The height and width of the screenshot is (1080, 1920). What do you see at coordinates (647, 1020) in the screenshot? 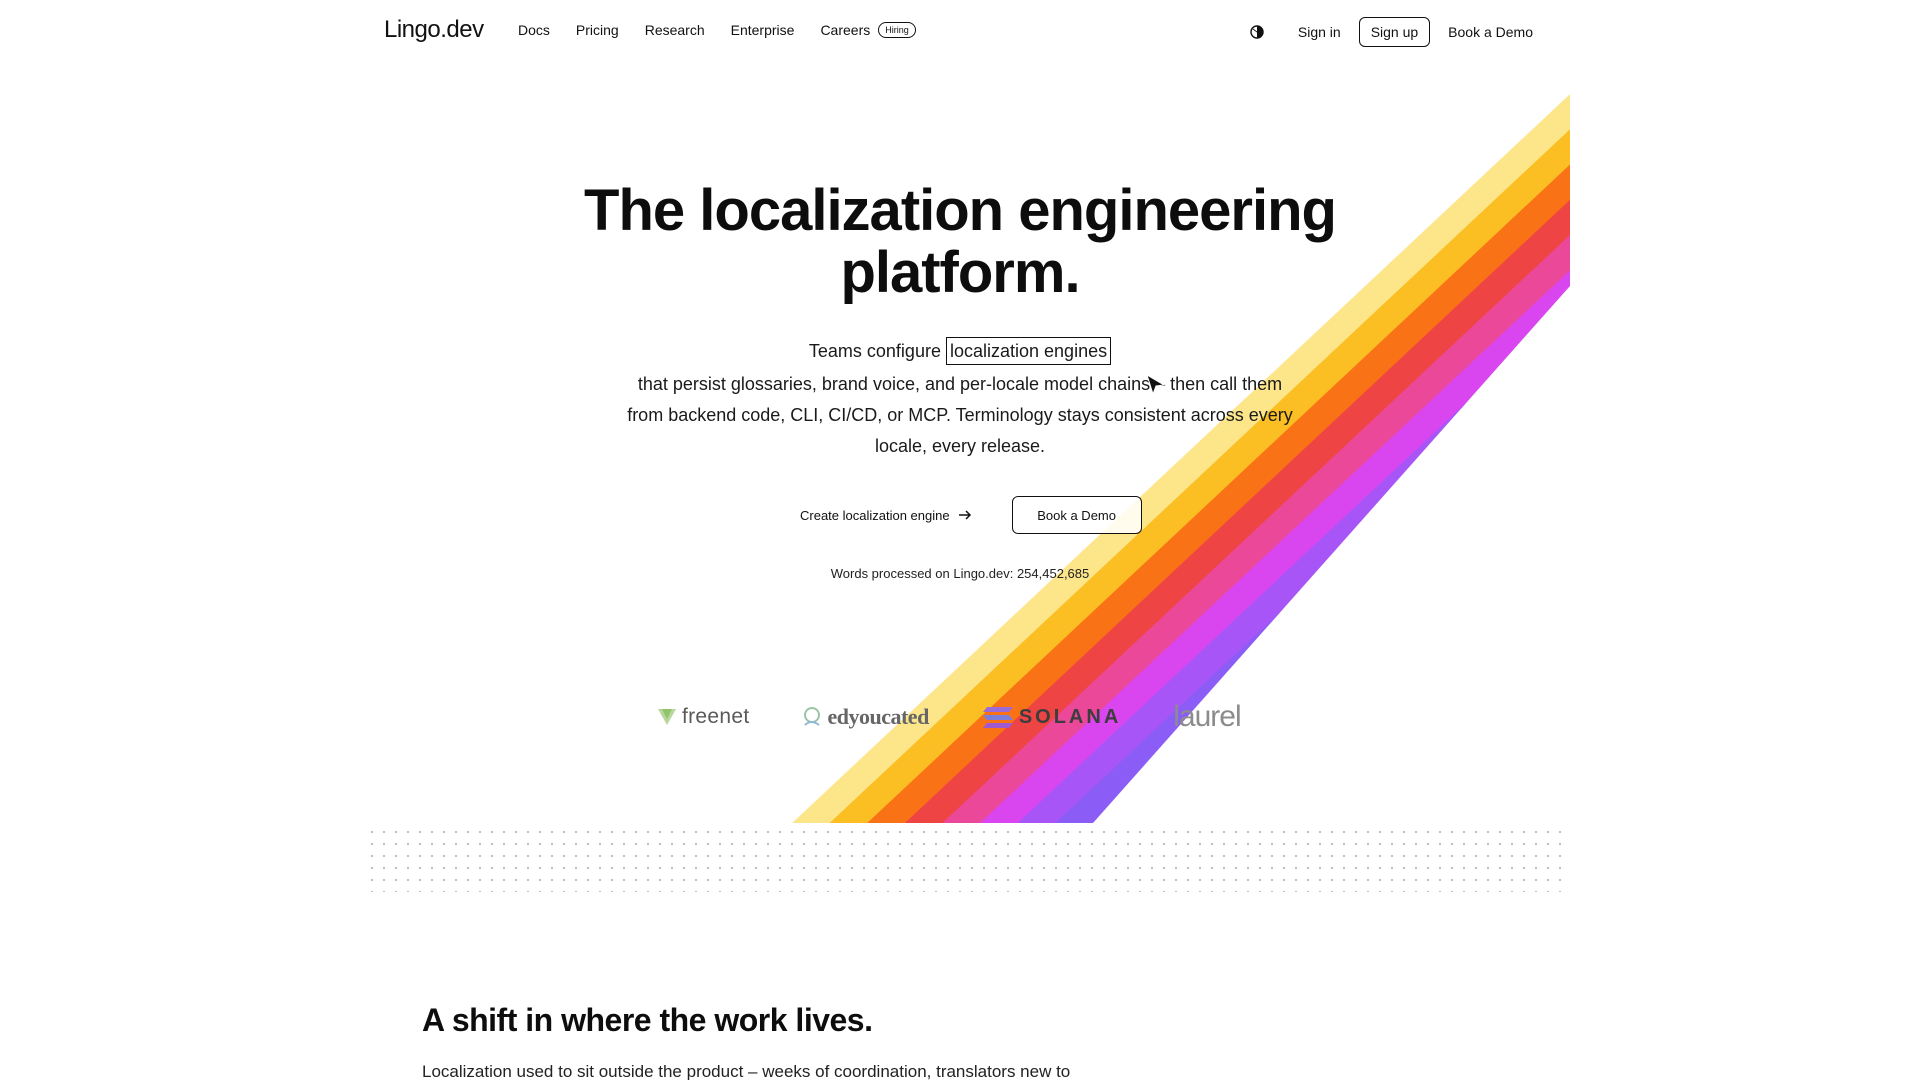
I see `section-title: A shift in where the work lives.` at bounding box center [647, 1020].